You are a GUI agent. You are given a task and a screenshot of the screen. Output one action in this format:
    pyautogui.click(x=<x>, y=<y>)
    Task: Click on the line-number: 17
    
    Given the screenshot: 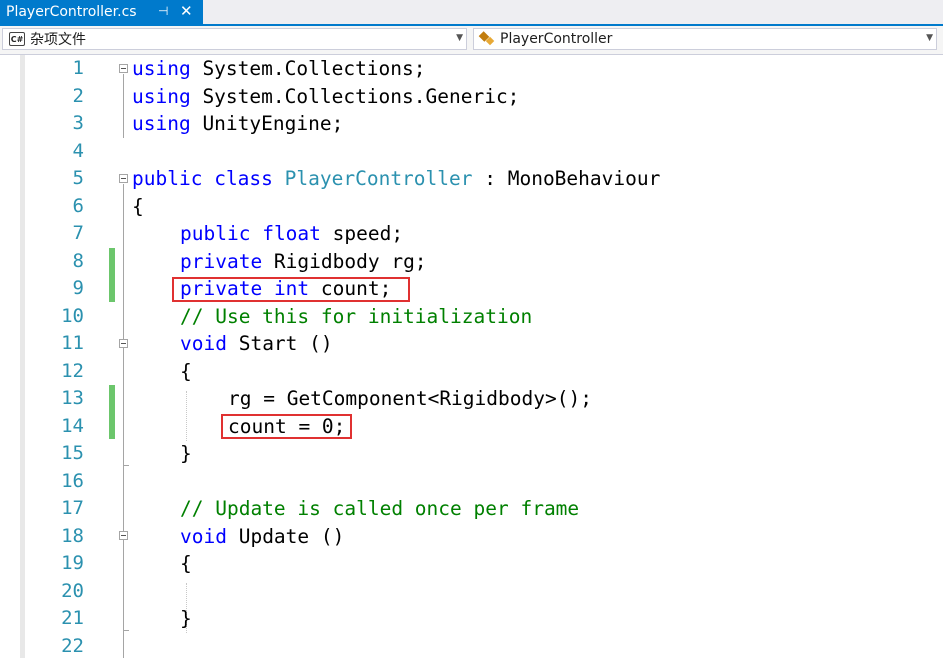 What is the action you would take?
    pyautogui.click(x=51, y=509)
    